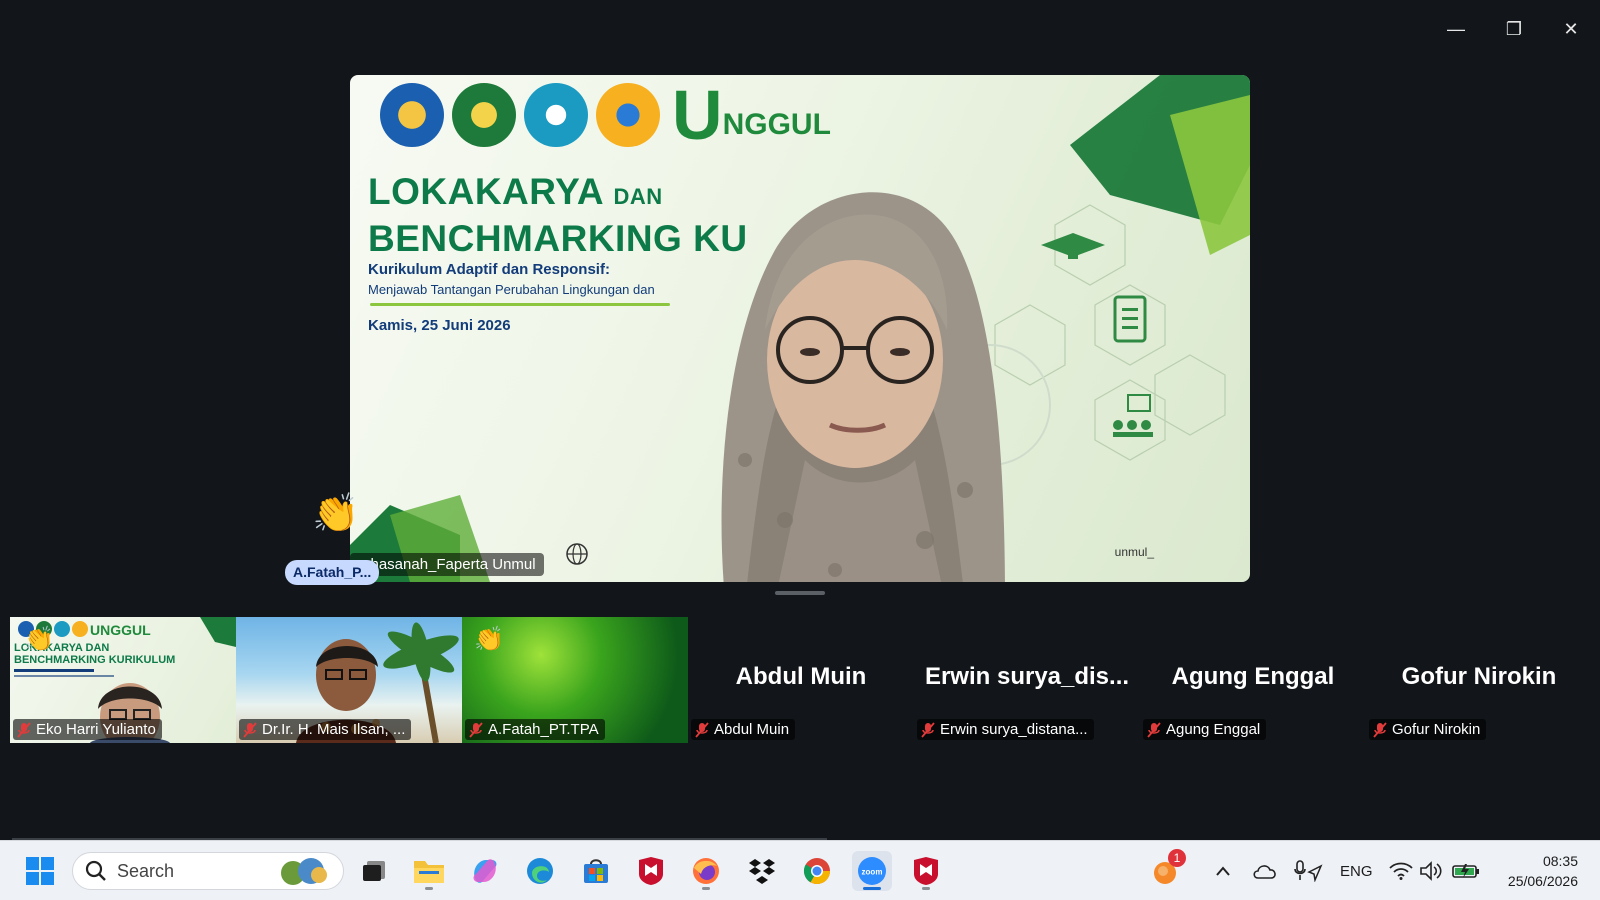 The height and width of the screenshot is (900, 1600). Describe the element at coordinates (94, 660) in the screenshot. I see `svg-text: BENCHMARKING KURIKULUM` at that location.